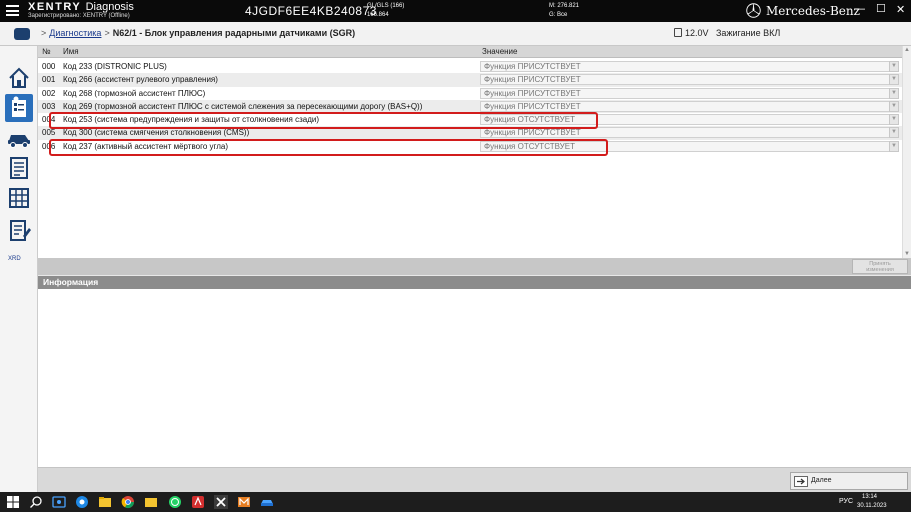 The width and height of the screenshot is (911, 512). I want to click on menu-icon, so click(12, 10).